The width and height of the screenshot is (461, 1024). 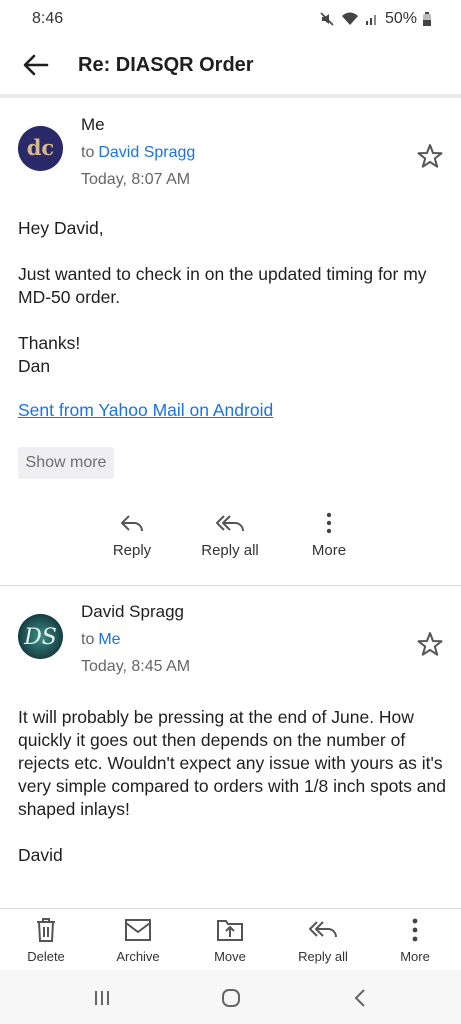 What do you see at coordinates (136, 179) in the screenshot?
I see `message-time: Today, 8:07 AM` at bounding box center [136, 179].